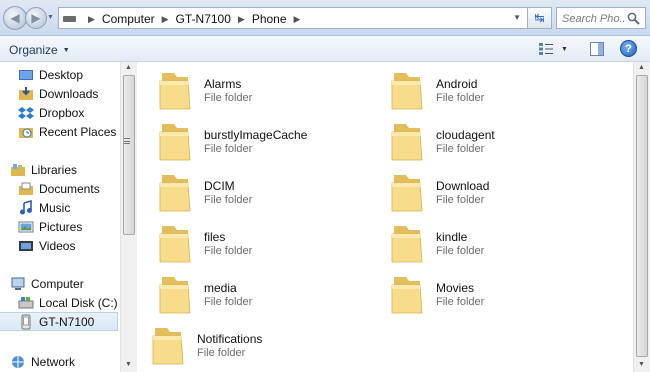 This screenshot has height=372, width=650. What do you see at coordinates (62, 112) in the screenshot?
I see `sidebar-item-label: Dropbox` at bounding box center [62, 112].